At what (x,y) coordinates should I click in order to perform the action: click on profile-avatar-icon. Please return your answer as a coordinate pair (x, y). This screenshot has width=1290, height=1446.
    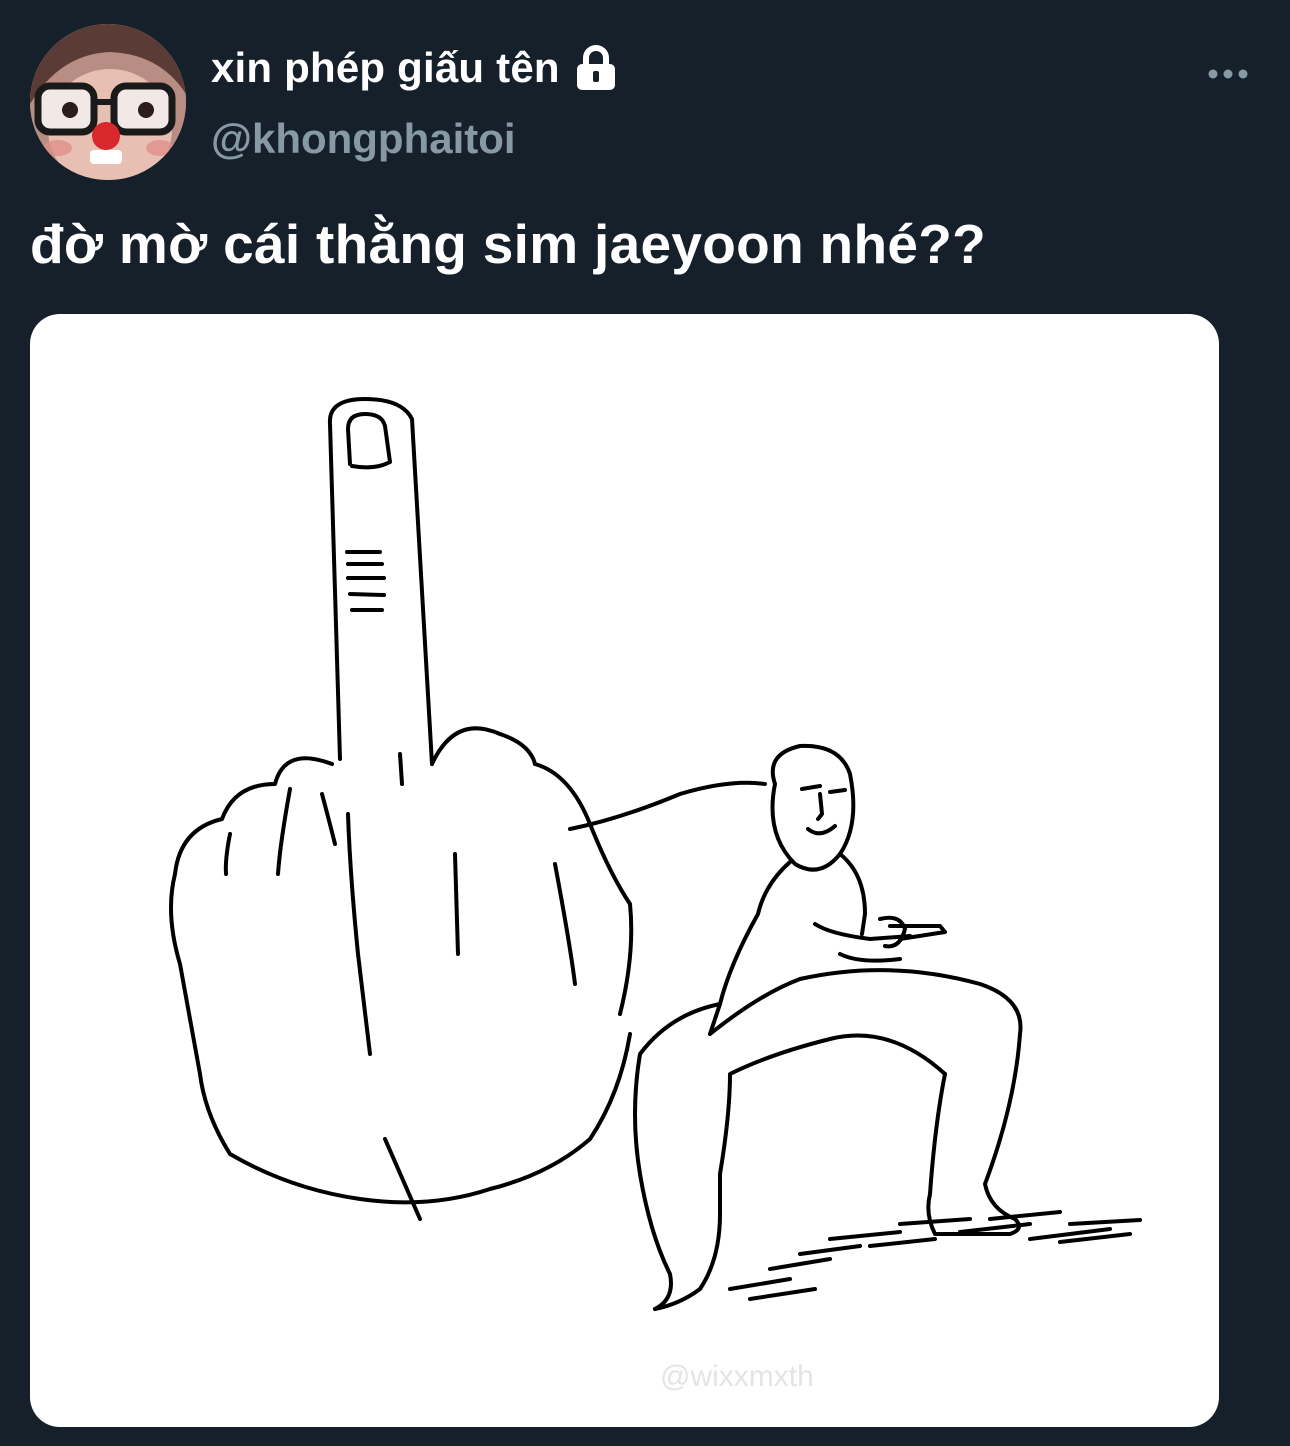
    Looking at the image, I should click on (108, 102).